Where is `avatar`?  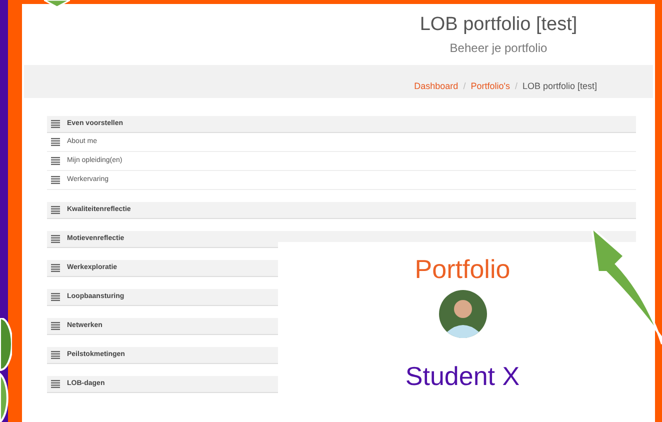 avatar is located at coordinates (462, 314).